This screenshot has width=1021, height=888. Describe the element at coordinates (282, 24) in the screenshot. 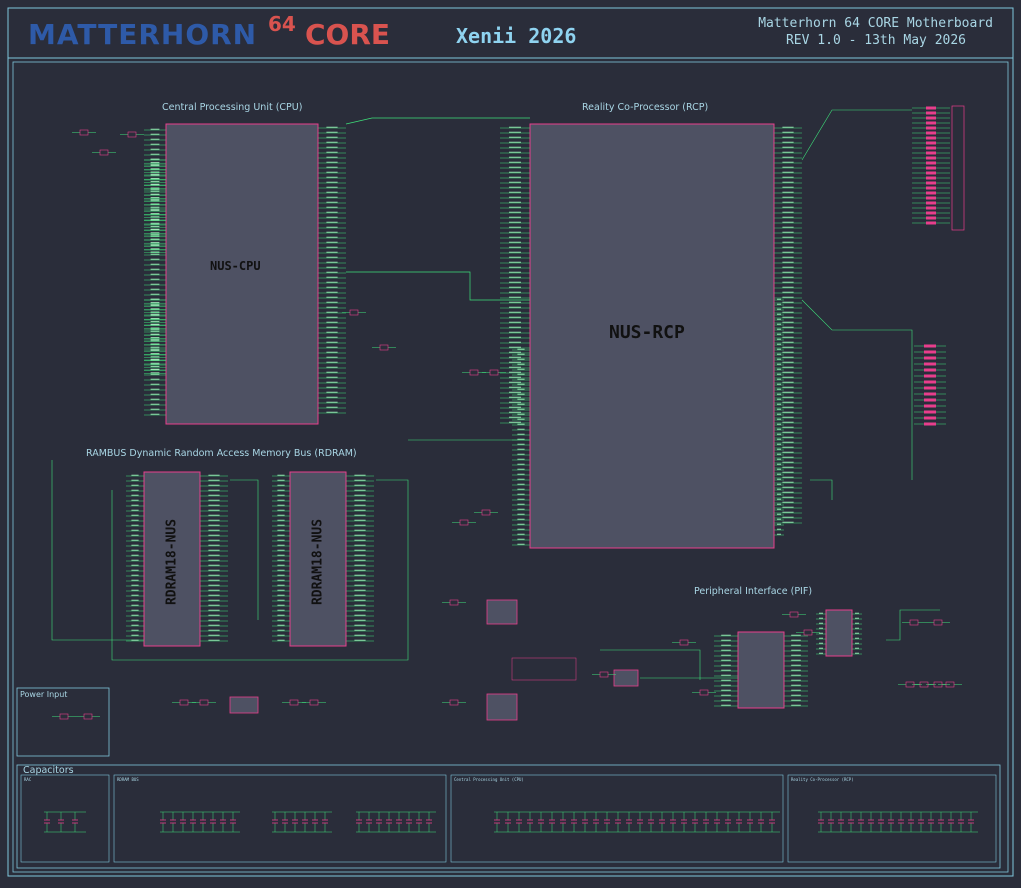

I see `logo-superscript: 64` at that location.